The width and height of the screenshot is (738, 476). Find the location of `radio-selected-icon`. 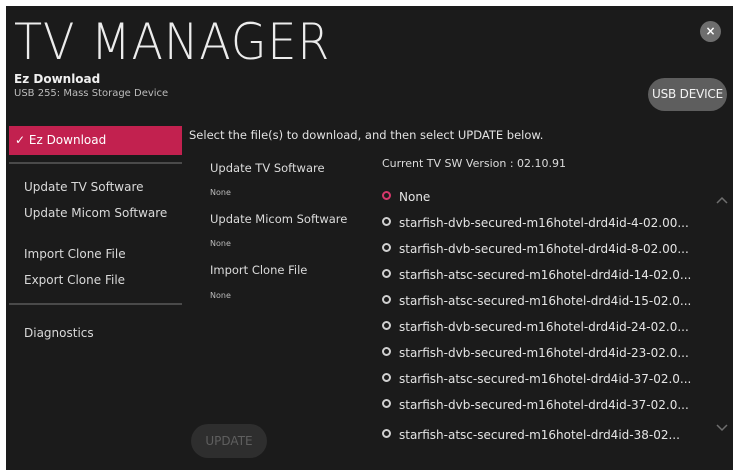

radio-selected-icon is located at coordinates (386, 195).